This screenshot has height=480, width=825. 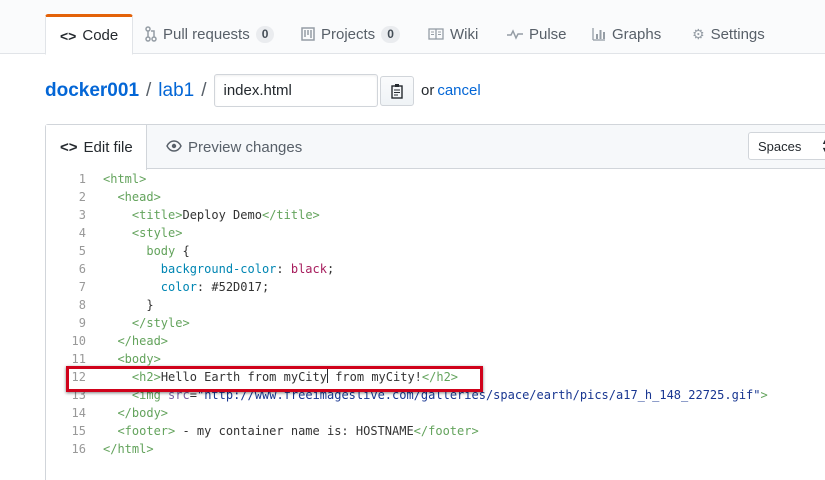 I want to click on code-text: }, so click(x=128, y=305).